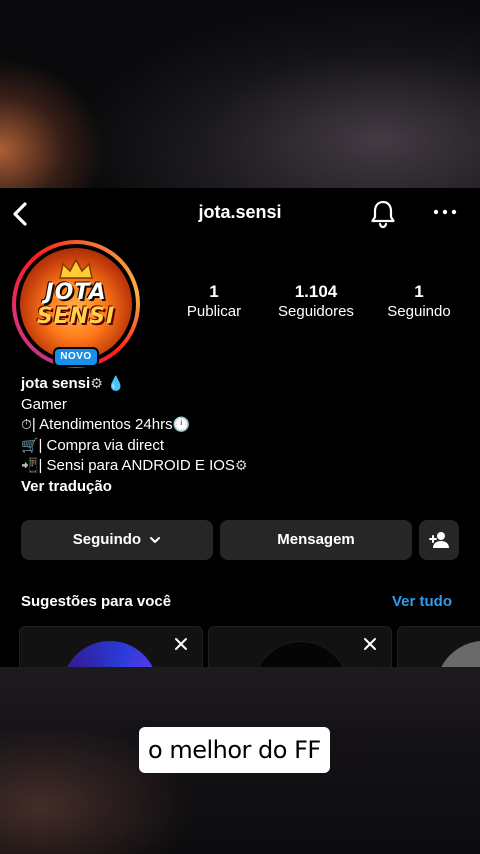 The width and height of the screenshot is (480, 854). I want to click on more-horizontal-icon, so click(445, 212).